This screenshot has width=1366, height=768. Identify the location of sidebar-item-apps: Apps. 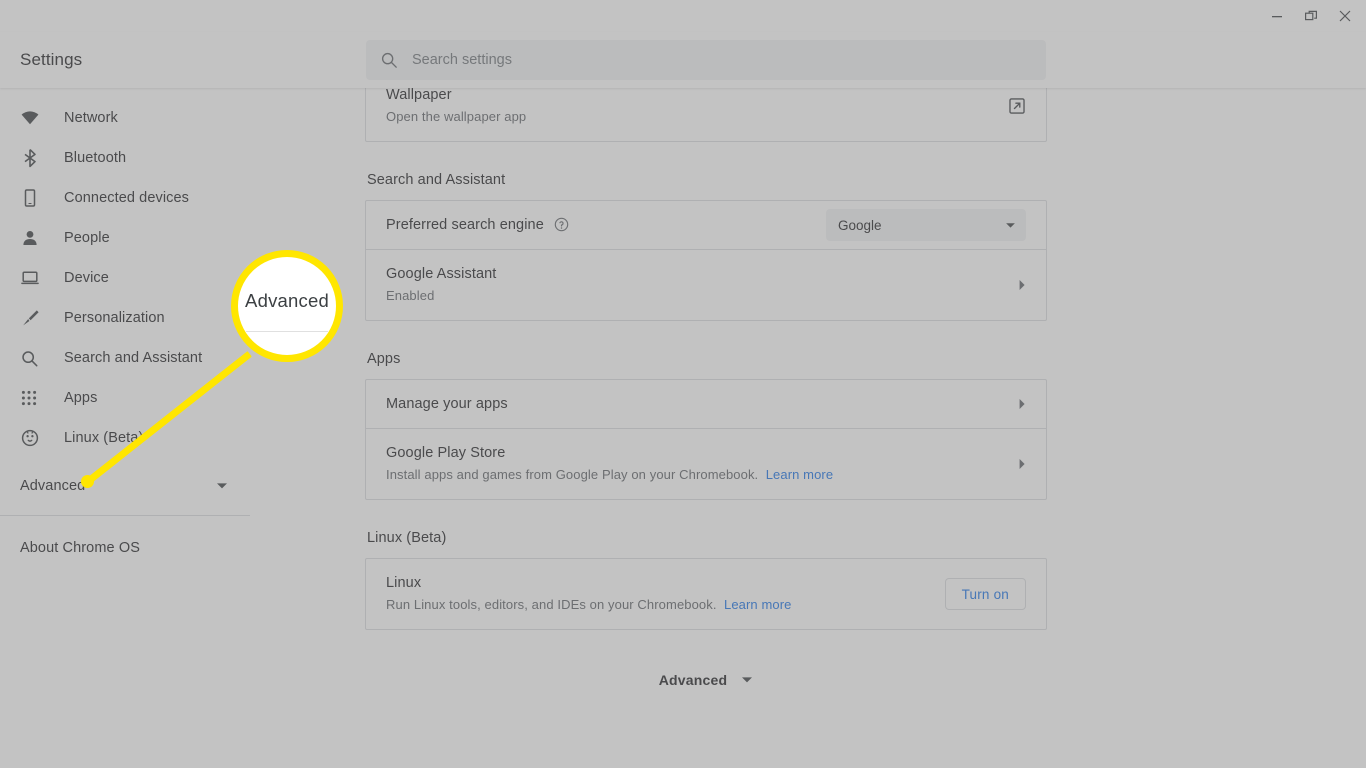
(125, 398).